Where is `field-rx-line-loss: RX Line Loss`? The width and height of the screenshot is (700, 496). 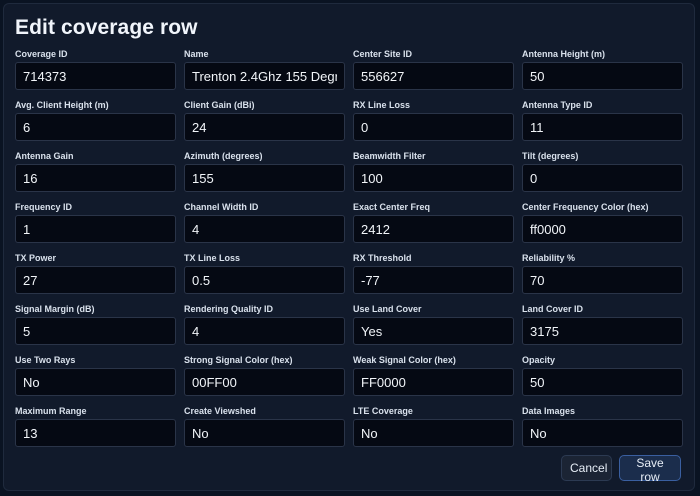 field-rx-line-loss: RX Line Loss is located at coordinates (433, 122).